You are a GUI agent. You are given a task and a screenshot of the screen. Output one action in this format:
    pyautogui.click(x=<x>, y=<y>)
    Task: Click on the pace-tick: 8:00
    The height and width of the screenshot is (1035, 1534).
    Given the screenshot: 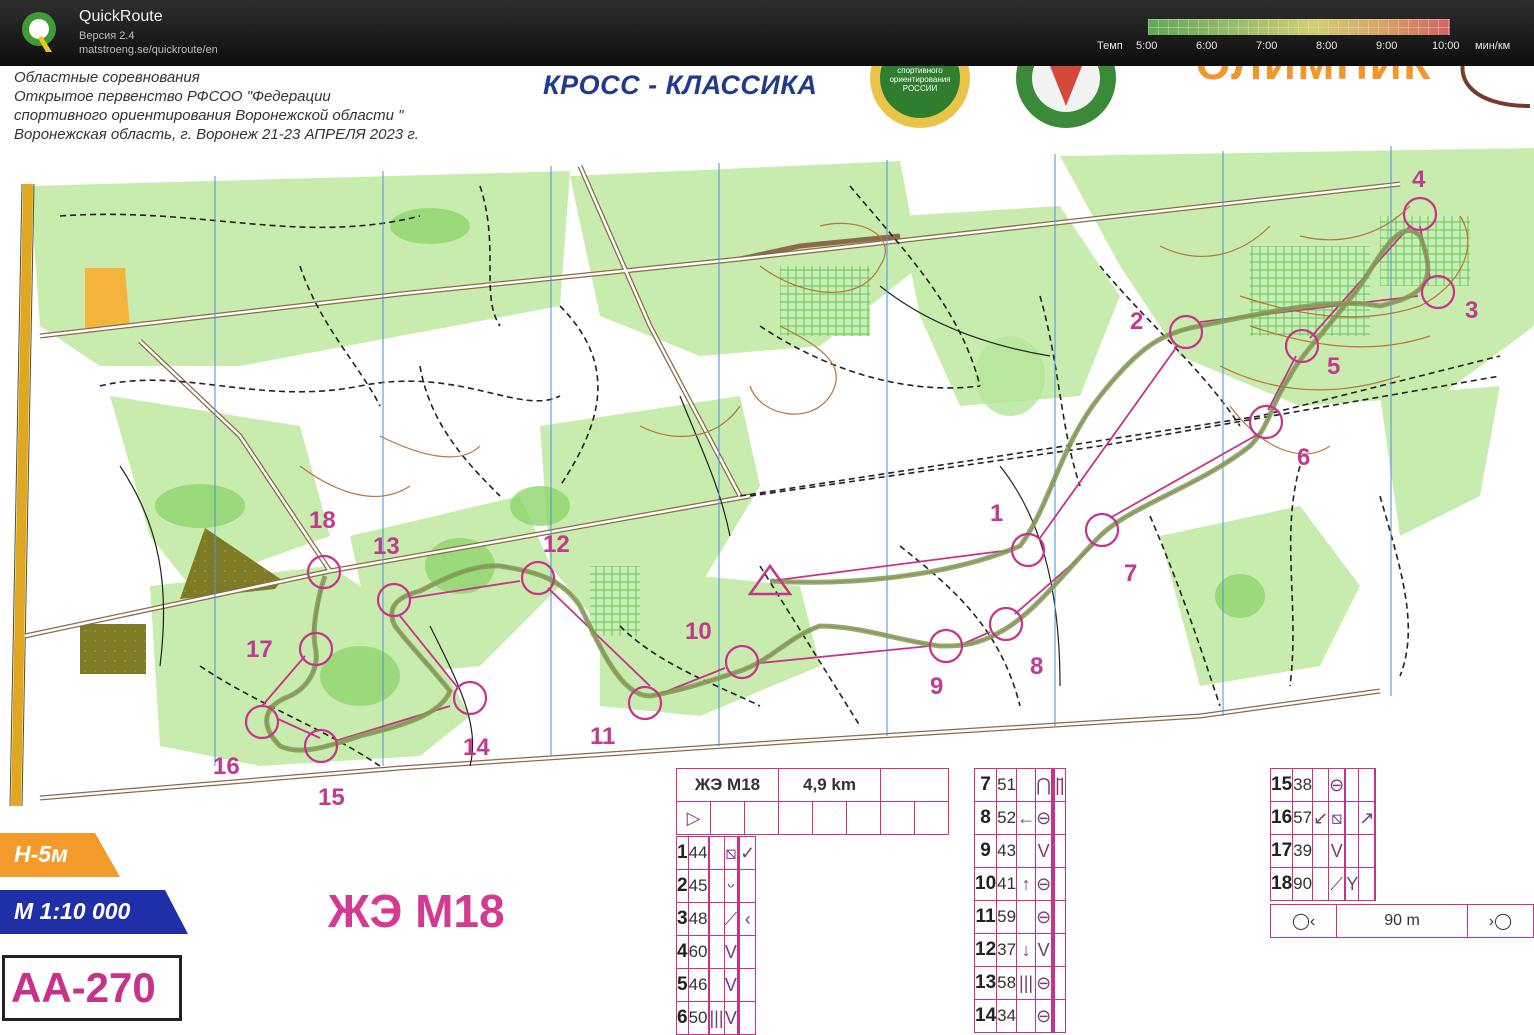 What is the action you would take?
    pyautogui.click(x=1327, y=46)
    